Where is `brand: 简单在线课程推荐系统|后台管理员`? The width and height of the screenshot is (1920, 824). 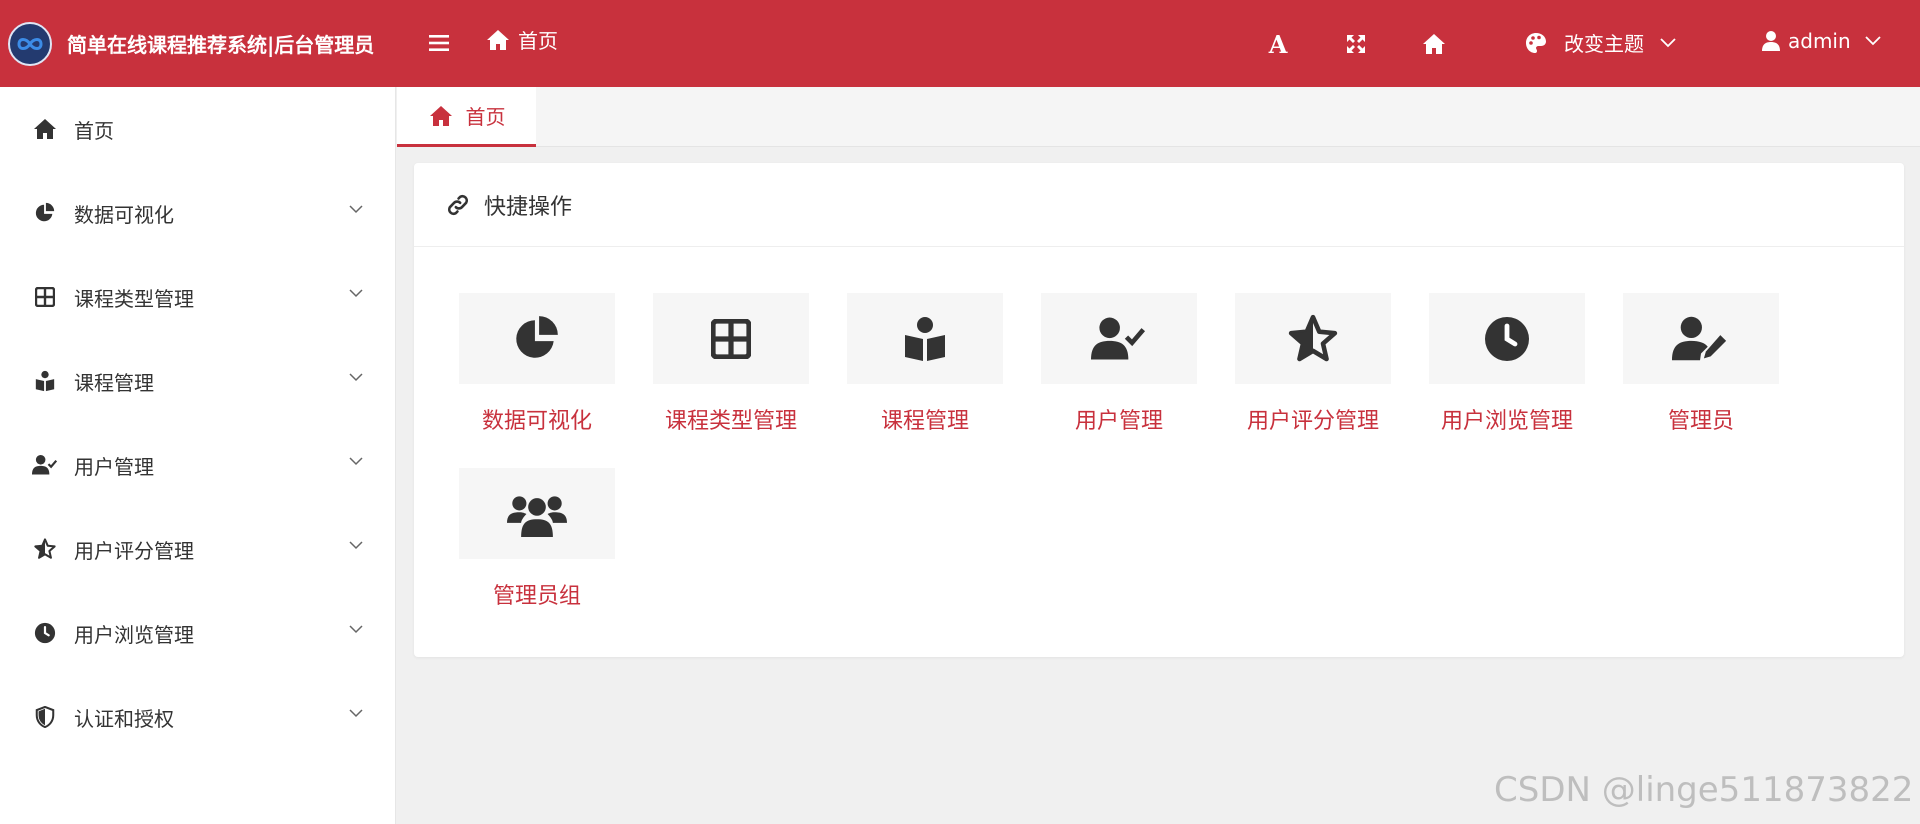 brand: 简单在线课程推荐系统|后台管理员 is located at coordinates (198, 43).